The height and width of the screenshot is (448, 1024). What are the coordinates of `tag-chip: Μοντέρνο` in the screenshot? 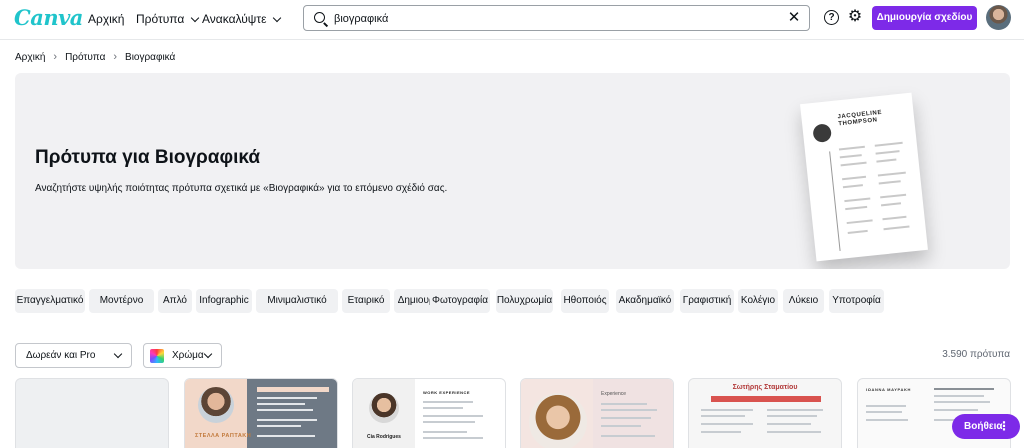 It's located at (121, 301).